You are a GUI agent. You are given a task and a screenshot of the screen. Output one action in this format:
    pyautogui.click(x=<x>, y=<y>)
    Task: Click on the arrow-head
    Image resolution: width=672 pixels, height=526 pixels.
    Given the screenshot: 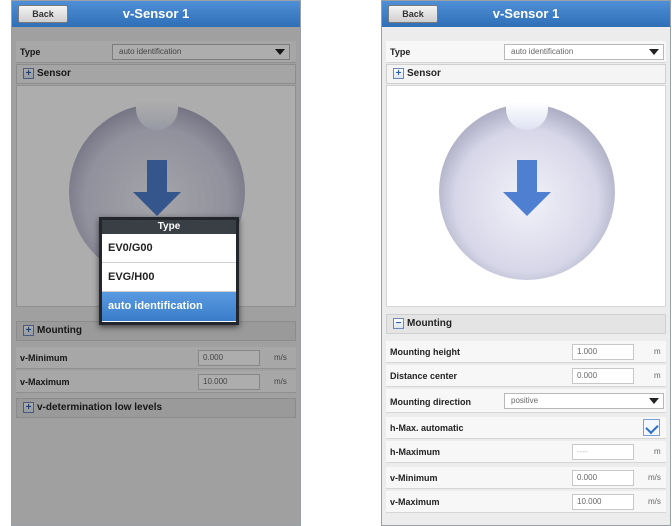 What is the action you would take?
    pyautogui.click(x=527, y=204)
    